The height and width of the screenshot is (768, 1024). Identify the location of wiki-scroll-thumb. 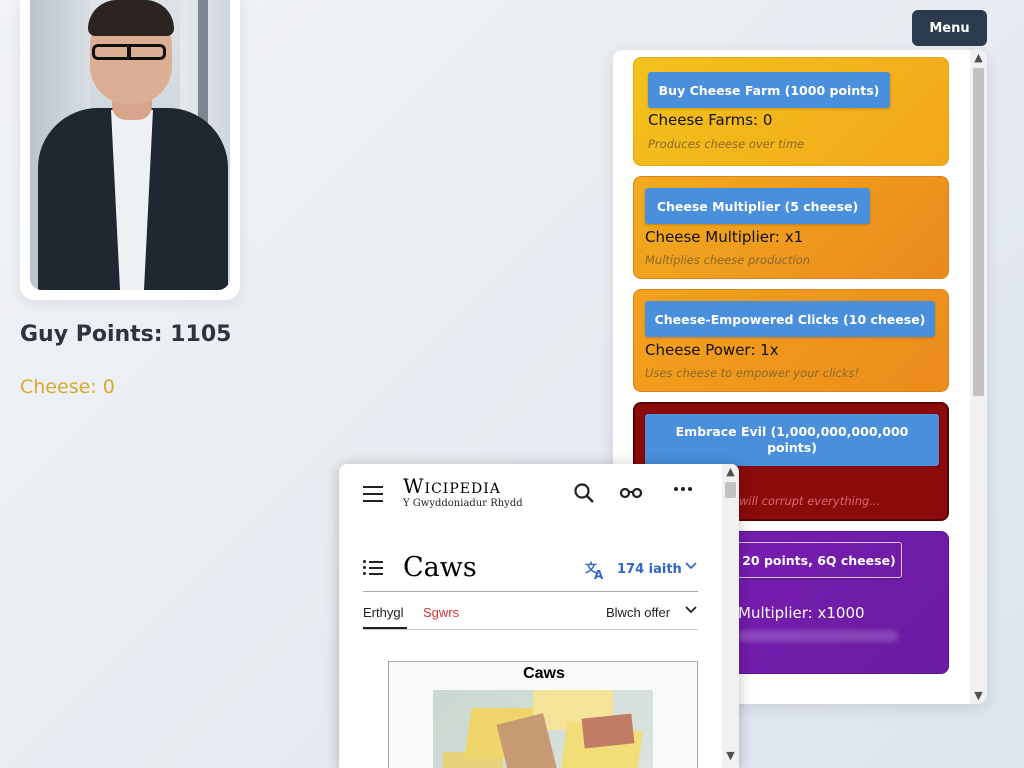
(730, 490).